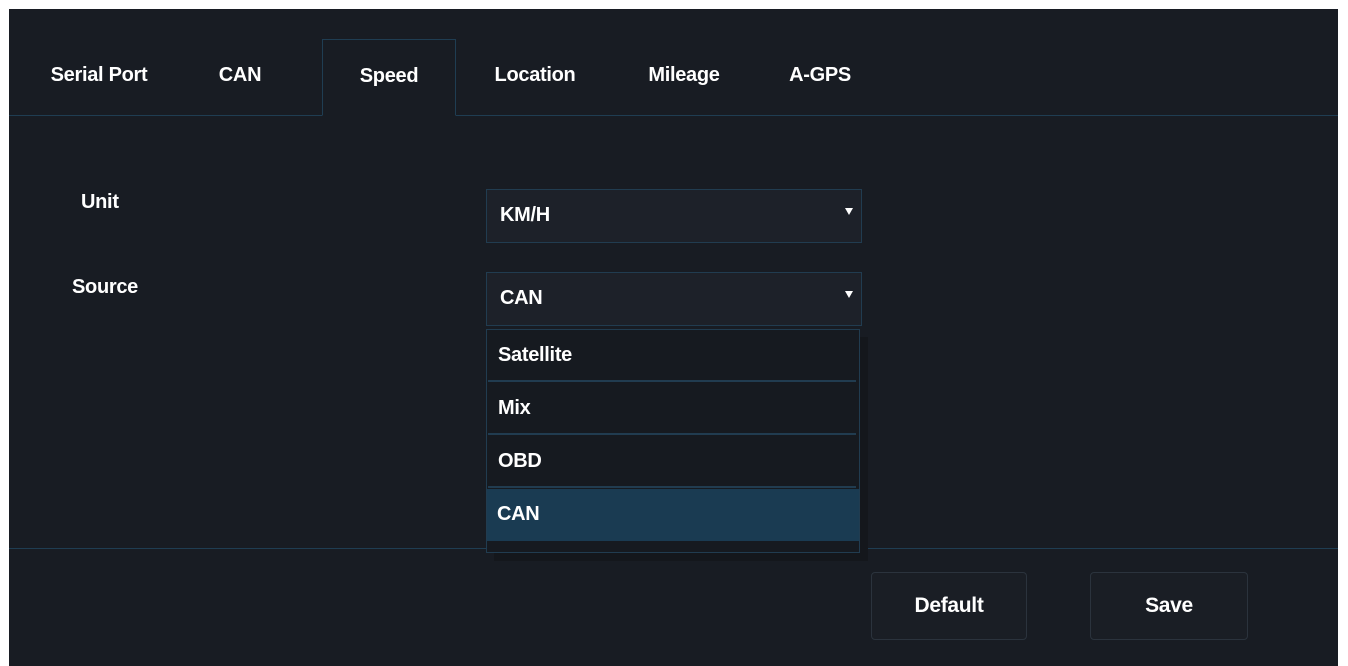 The height and width of the screenshot is (666, 1348). Describe the element at coordinates (674, 299) in the screenshot. I see `source-select: CAN` at that location.